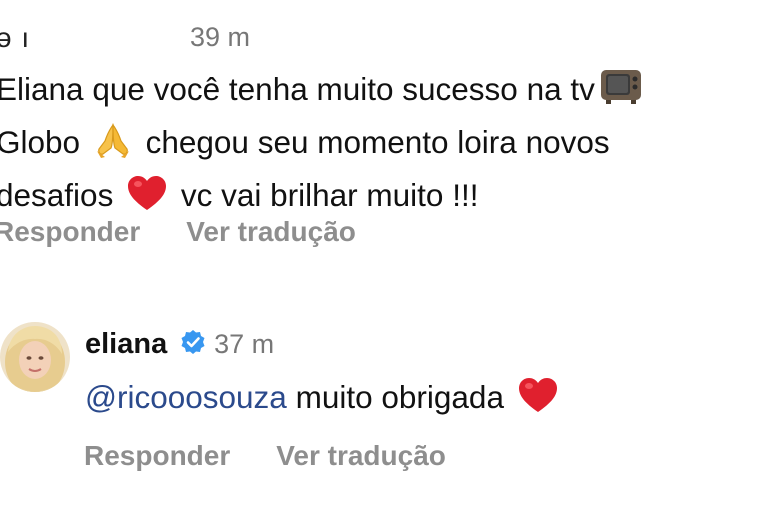 The height and width of the screenshot is (512, 768). Describe the element at coordinates (113, 146) in the screenshot. I see `folded-hands-icon` at that location.